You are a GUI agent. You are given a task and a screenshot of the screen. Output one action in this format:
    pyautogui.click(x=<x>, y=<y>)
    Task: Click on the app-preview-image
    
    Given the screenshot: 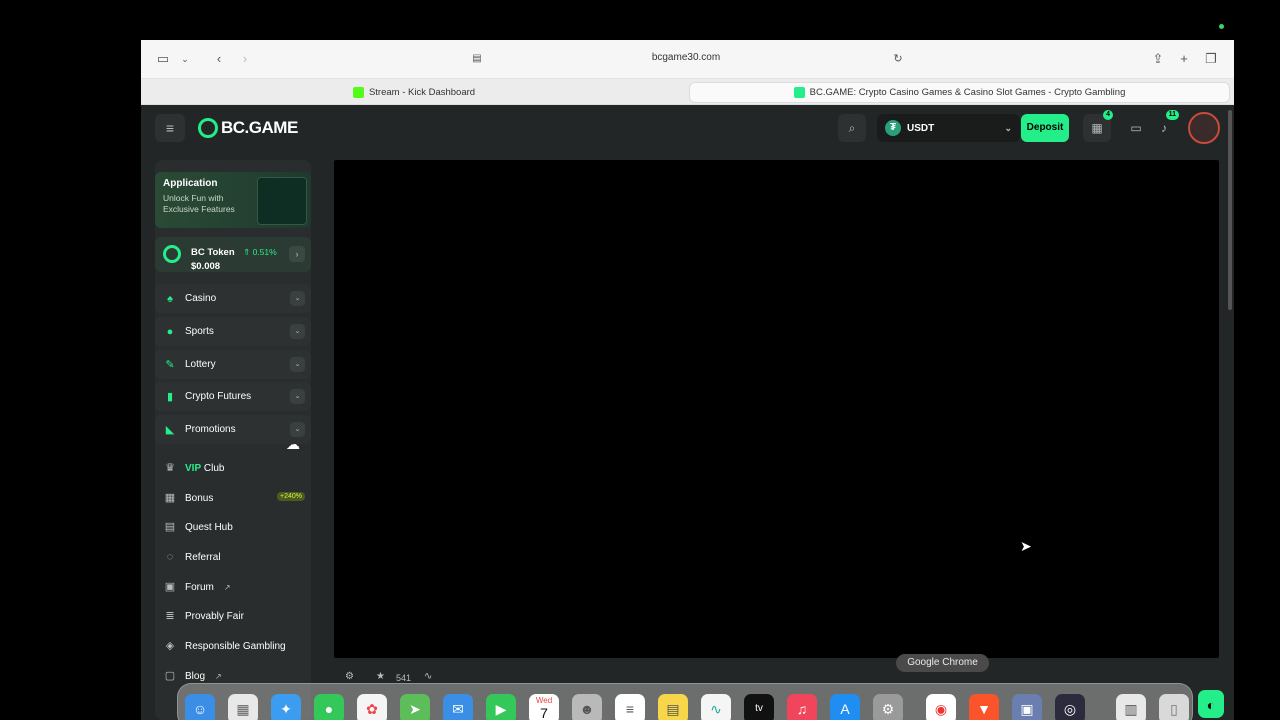 What is the action you would take?
    pyautogui.click(x=282, y=201)
    